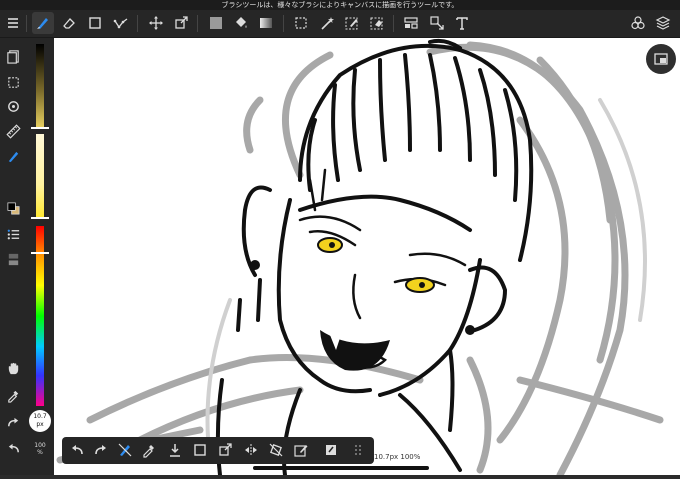 This screenshot has height=479, width=680. Describe the element at coordinates (331, 450) in the screenshot. I see `clear-icon` at that location.